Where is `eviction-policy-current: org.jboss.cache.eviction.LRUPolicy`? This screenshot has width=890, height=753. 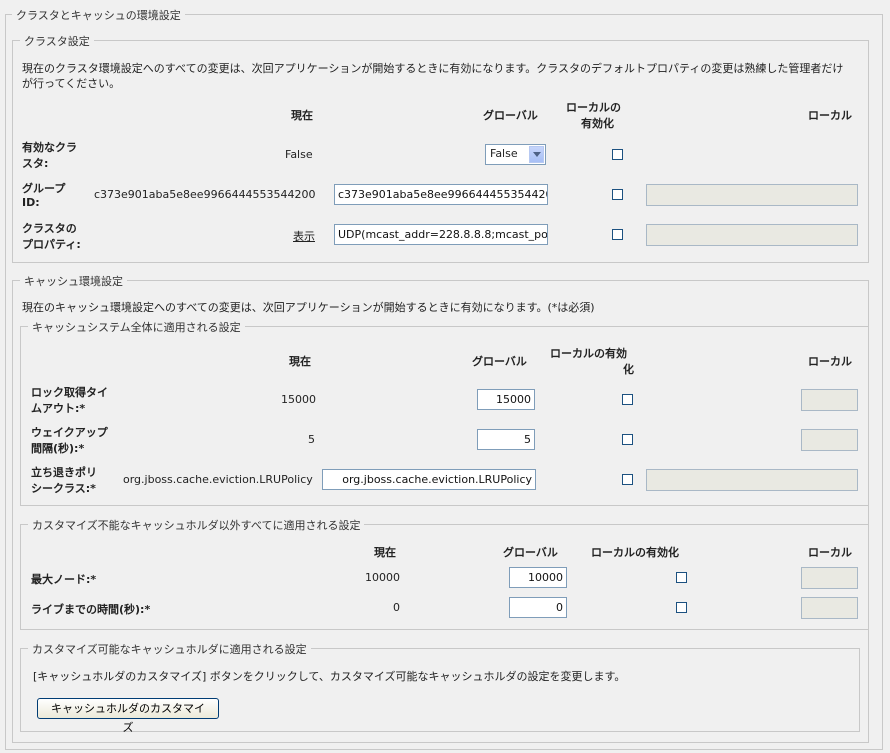
eviction-policy-current: org.jboss.cache.eviction.LRUPolicy is located at coordinates (218, 479).